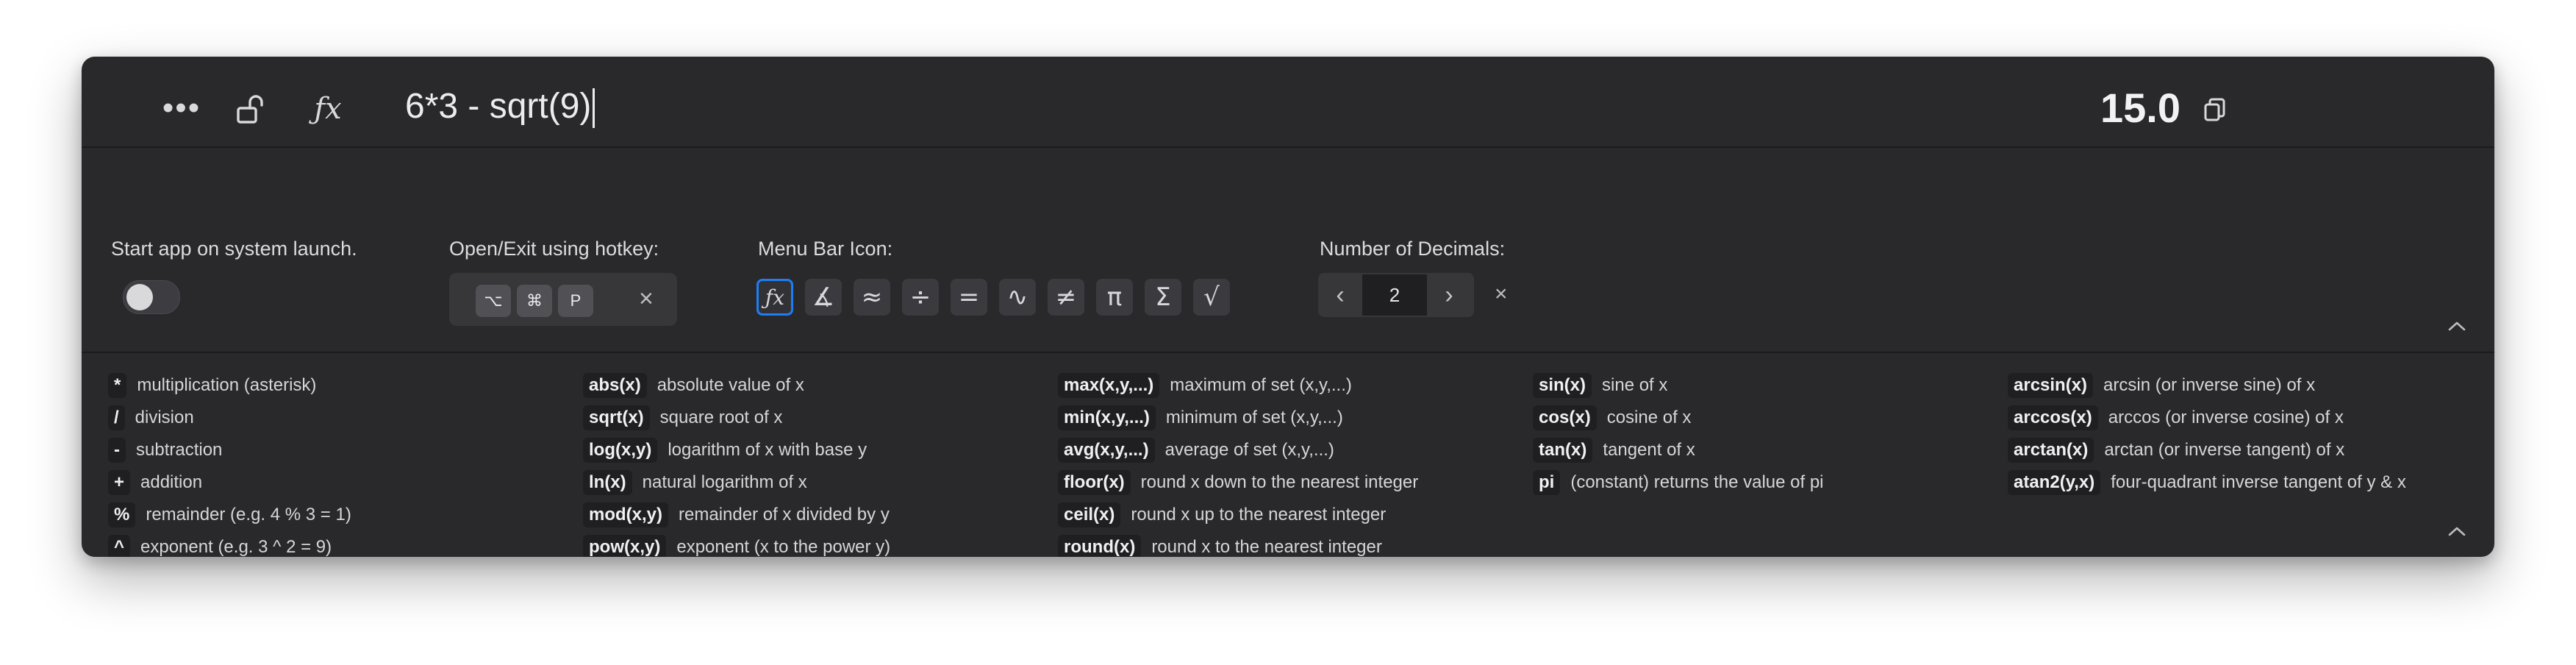 The height and width of the screenshot is (665, 2576). What do you see at coordinates (1017, 297) in the screenshot?
I see `menubar-graph-icon: ∿` at bounding box center [1017, 297].